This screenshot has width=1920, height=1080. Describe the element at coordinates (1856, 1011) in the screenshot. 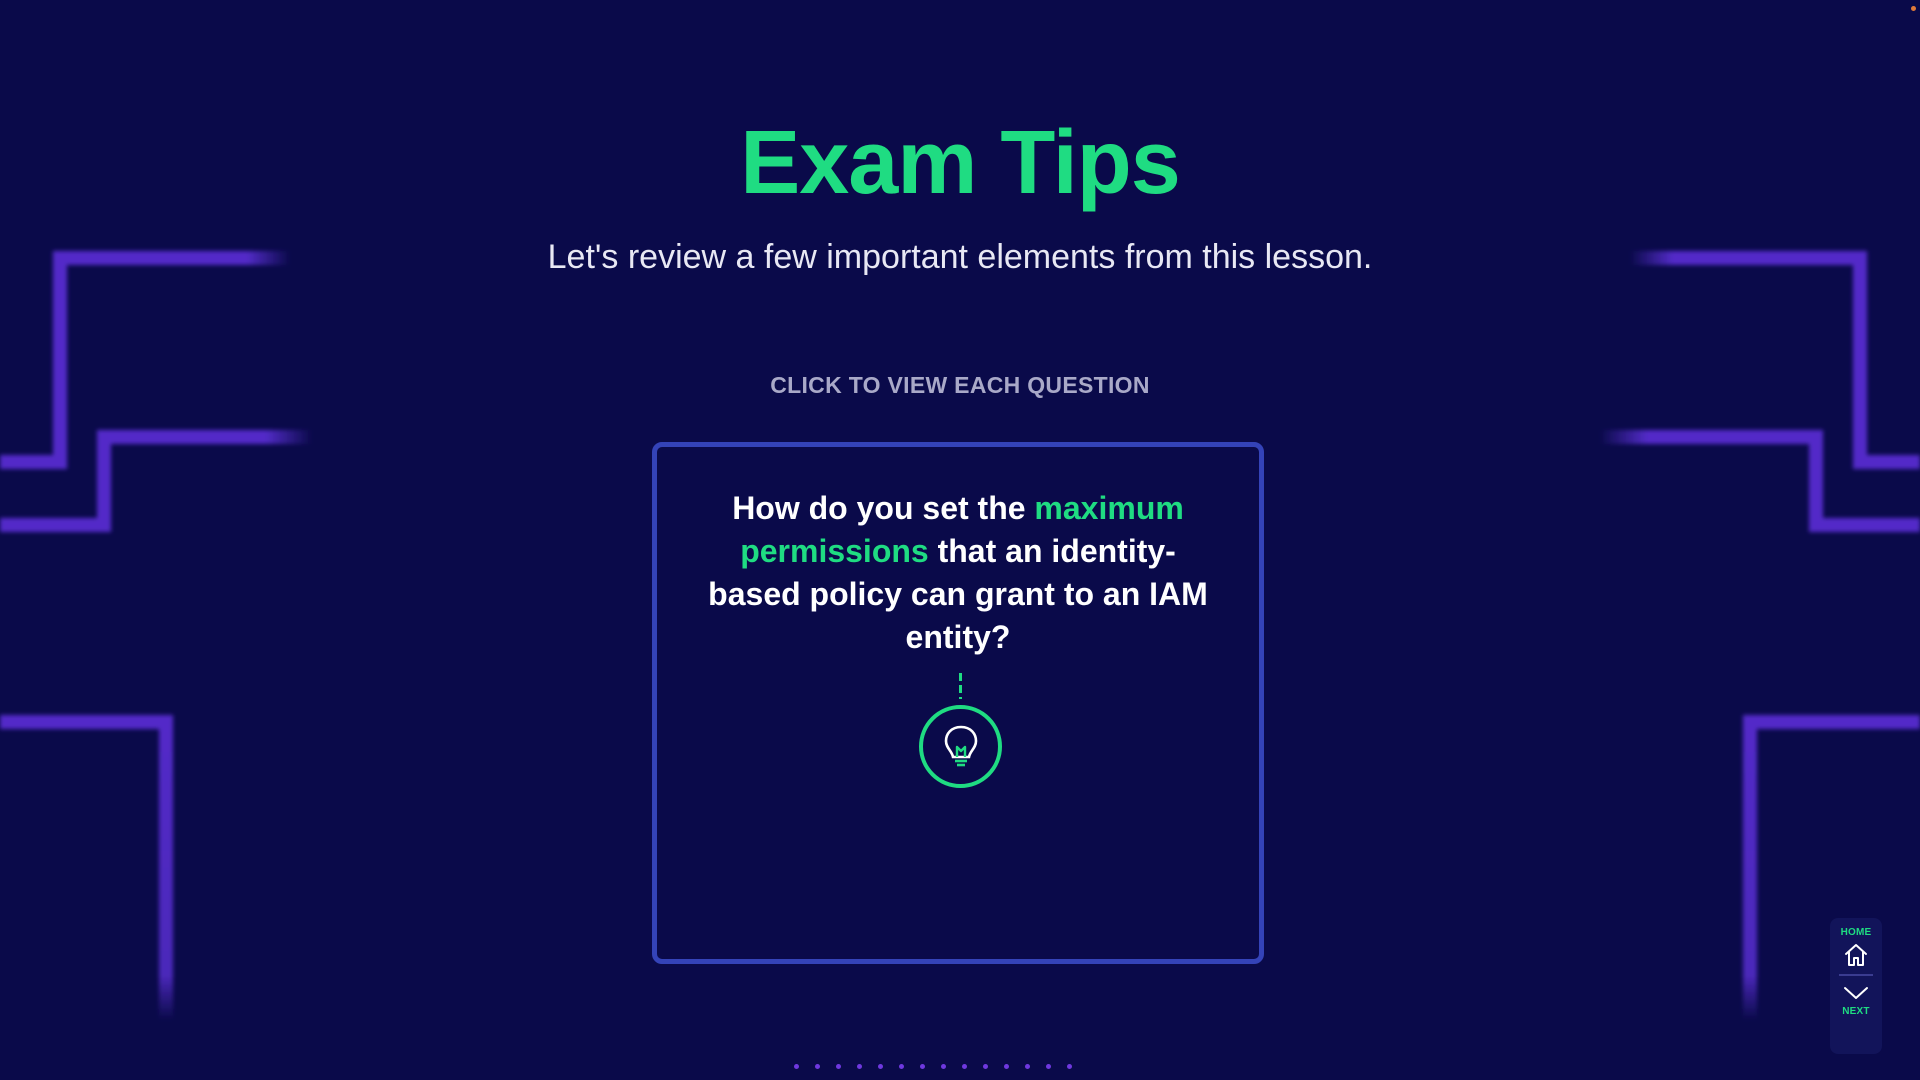

I see `next-label: NEXT` at that location.